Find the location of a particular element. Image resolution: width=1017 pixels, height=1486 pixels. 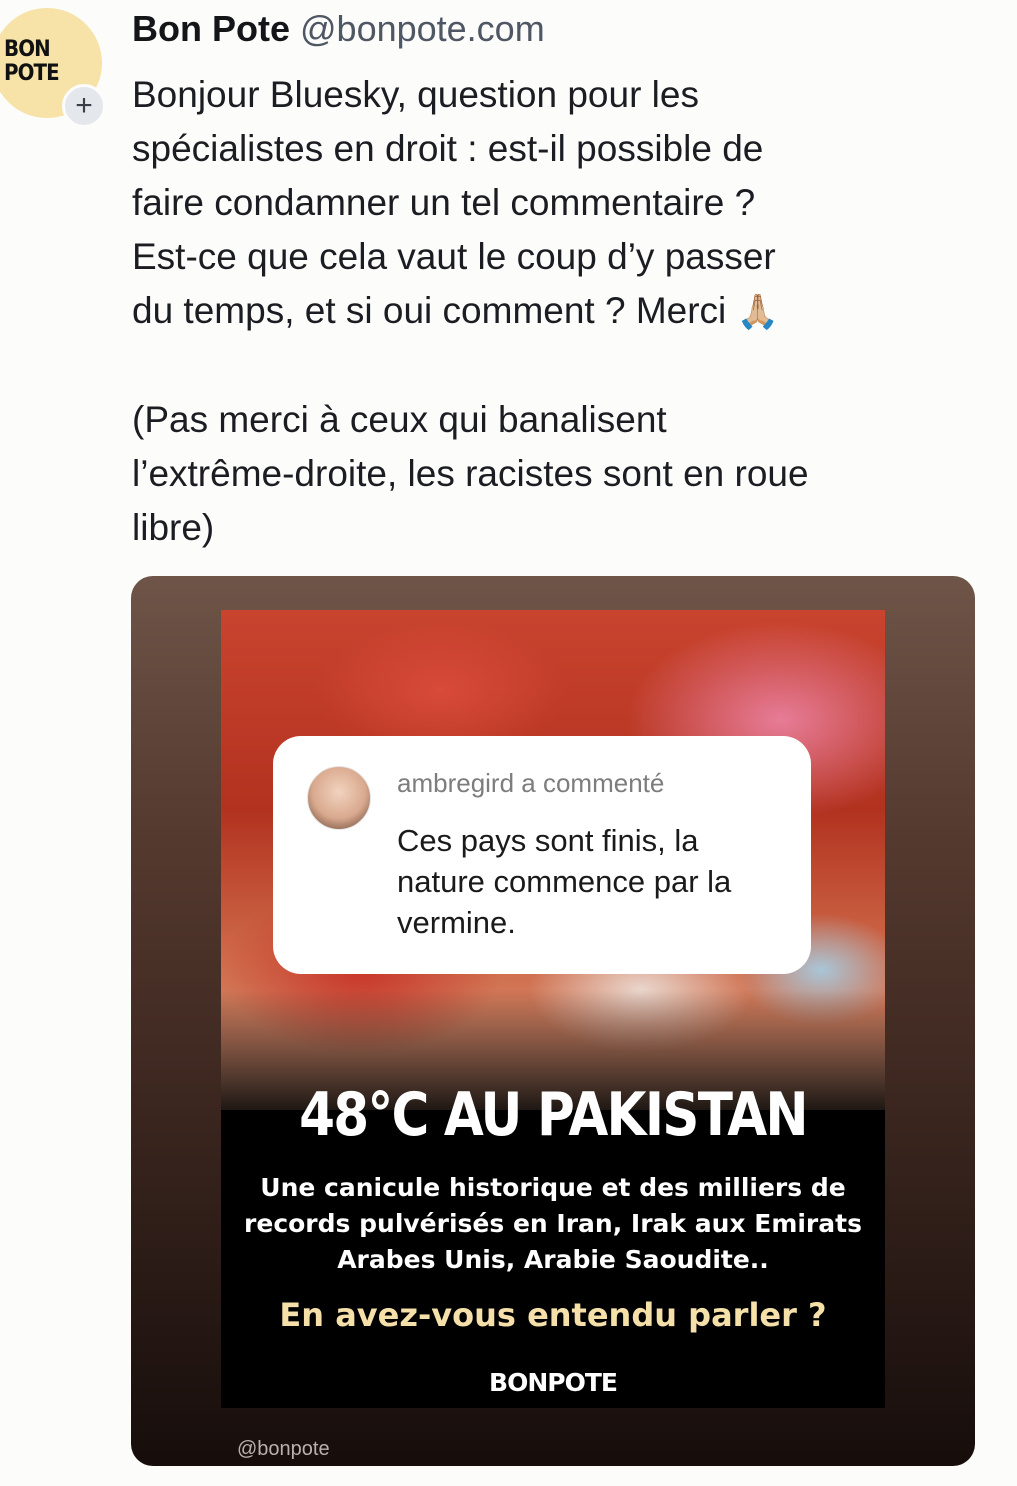

pray-emoji-icon: 🙏🏼 is located at coordinates (757, 312).